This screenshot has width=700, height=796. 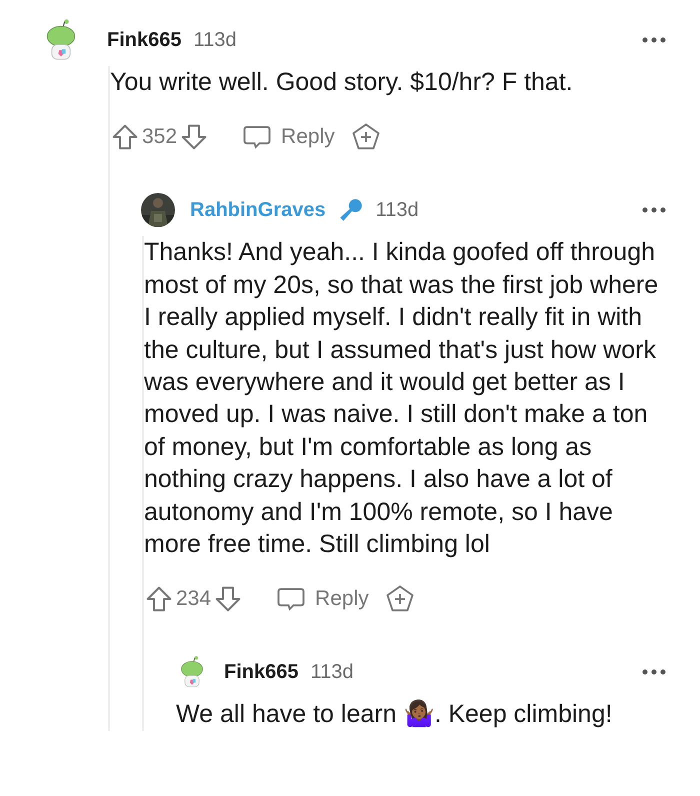 I want to click on vote-count: 352, so click(x=160, y=137).